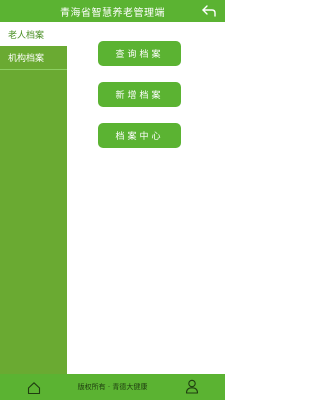  What do you see at coordinates (26, 59) in the screenshot?
I see `sidebar-item-label: 机构档案` at bounding box center [26, 59].